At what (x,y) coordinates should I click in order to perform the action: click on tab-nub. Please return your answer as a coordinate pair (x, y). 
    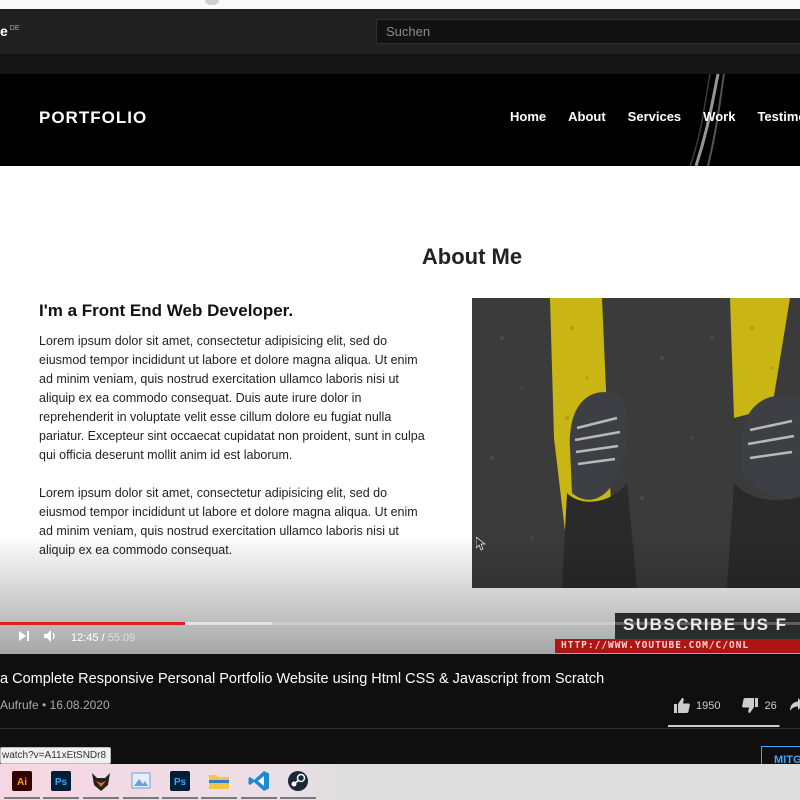
    Looking at the image, I should click on (212, 2).